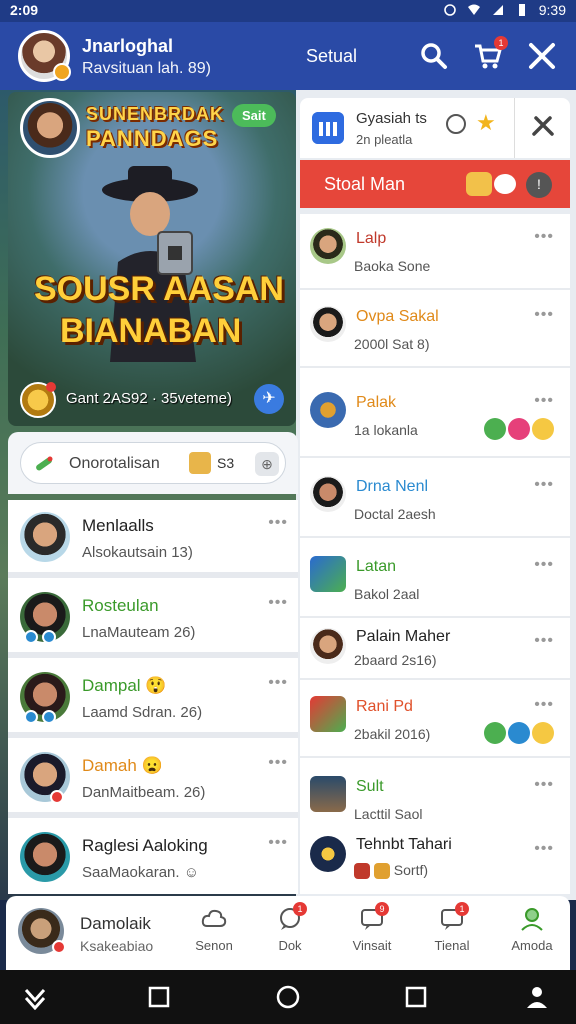  I want to click on share-button: ✈, so click(269, 399).